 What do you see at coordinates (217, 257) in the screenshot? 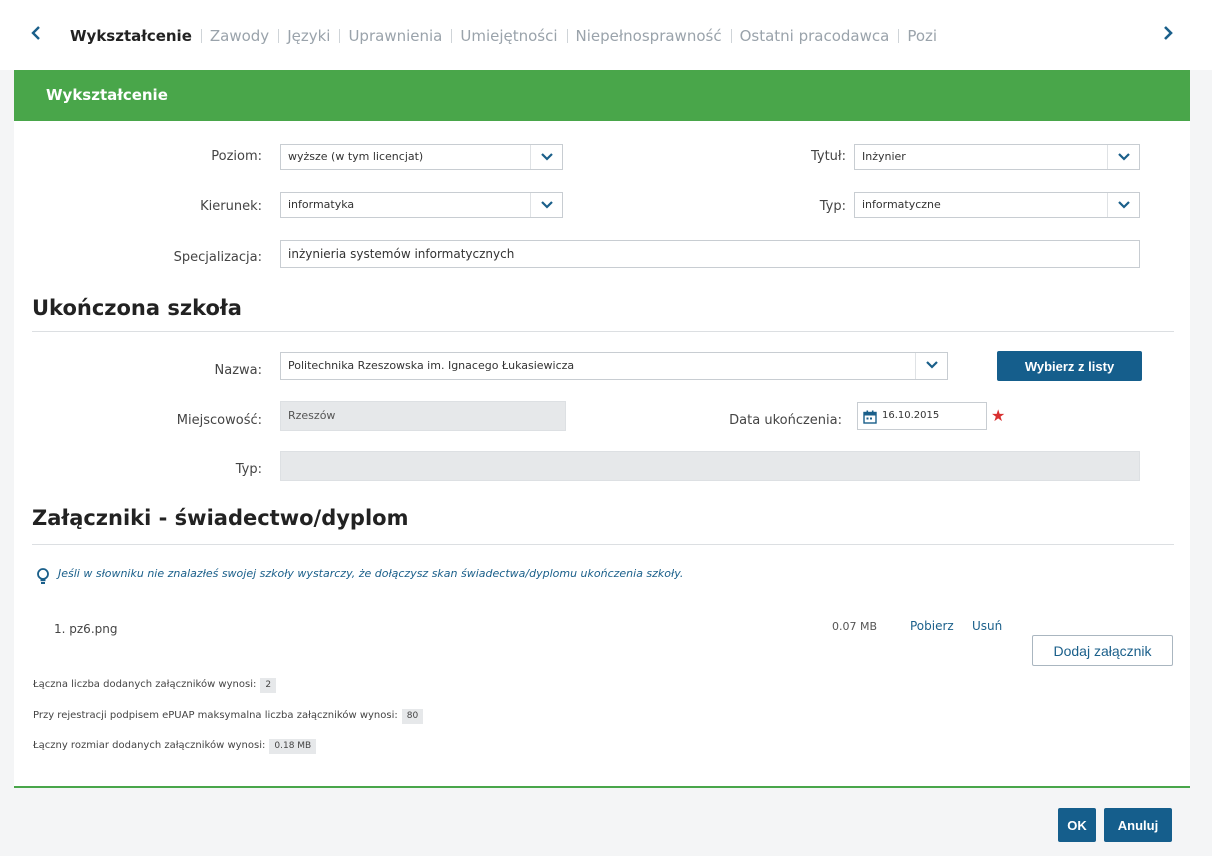
I see `specjalizacja-label: Specjalizacja:` at bounding box center [217, 257].